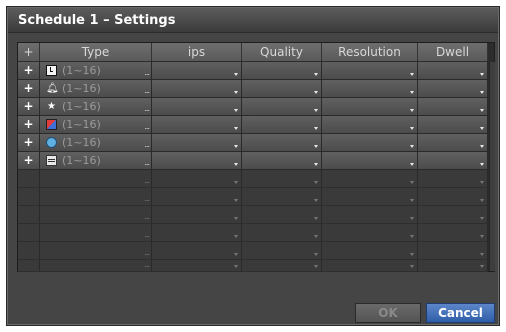  What do you see at coordinates (460, 313) in the screenshot?
I see `cancel-button: Cancel` at bounding box center [460, 313].